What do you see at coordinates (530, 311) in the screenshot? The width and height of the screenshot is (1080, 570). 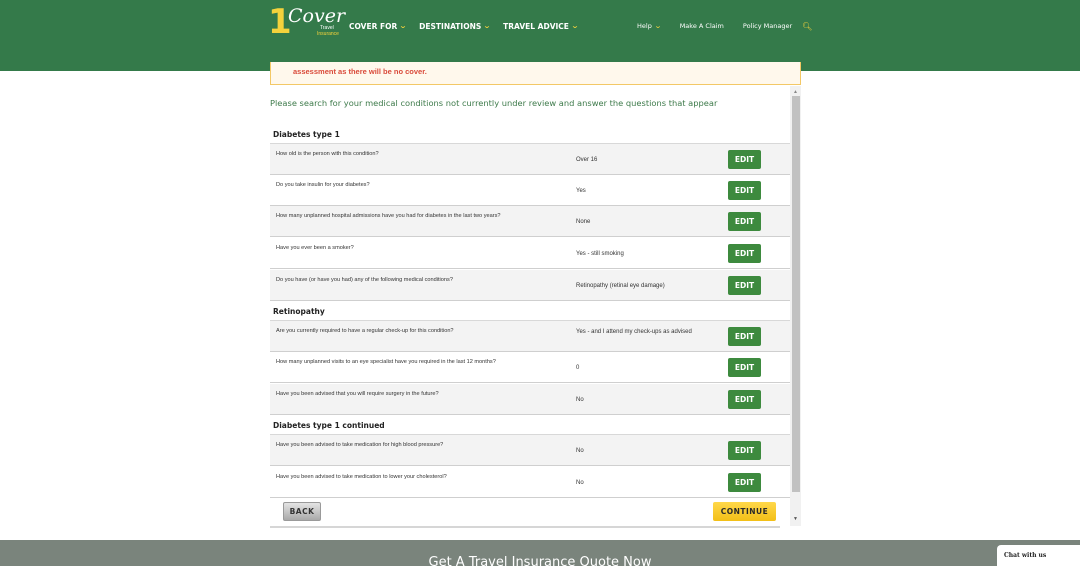 I see `section-header: Retinopathy` at bounding box center [530, 311].